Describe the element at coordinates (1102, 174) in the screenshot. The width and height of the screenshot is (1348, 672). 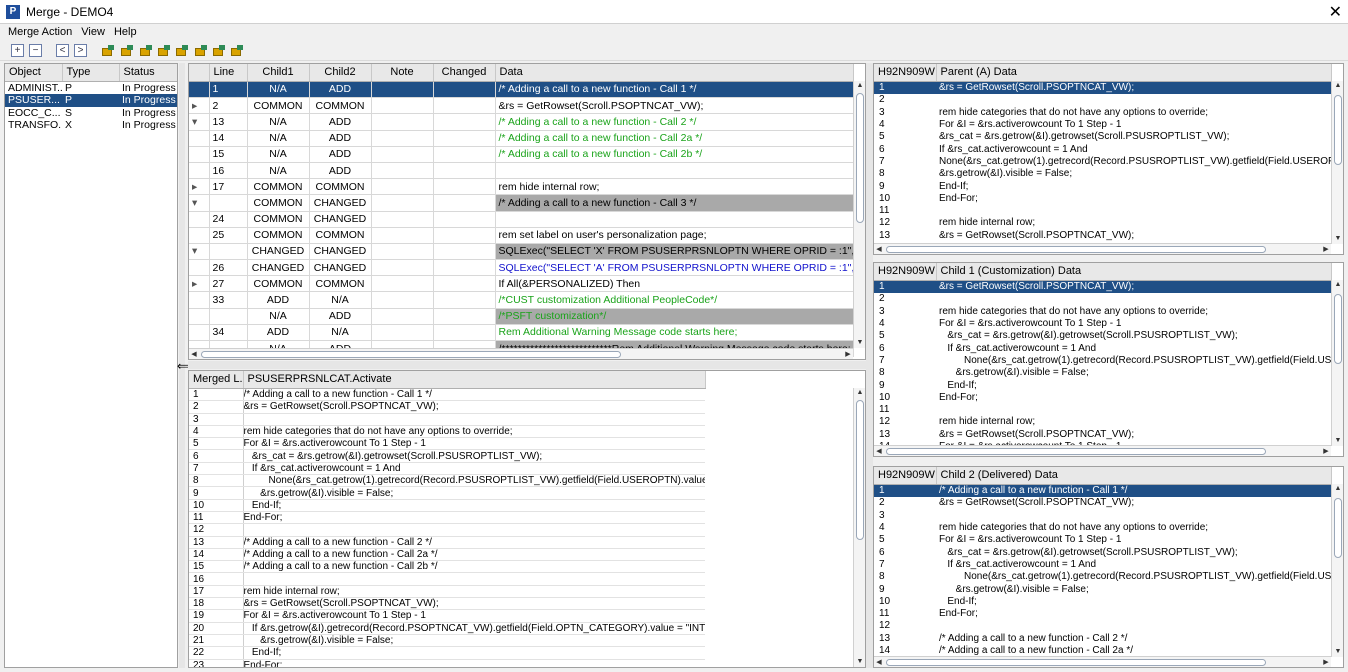
I see `parent-code-line: 8 &rs.getrow(&I).visible = False;` at that location.